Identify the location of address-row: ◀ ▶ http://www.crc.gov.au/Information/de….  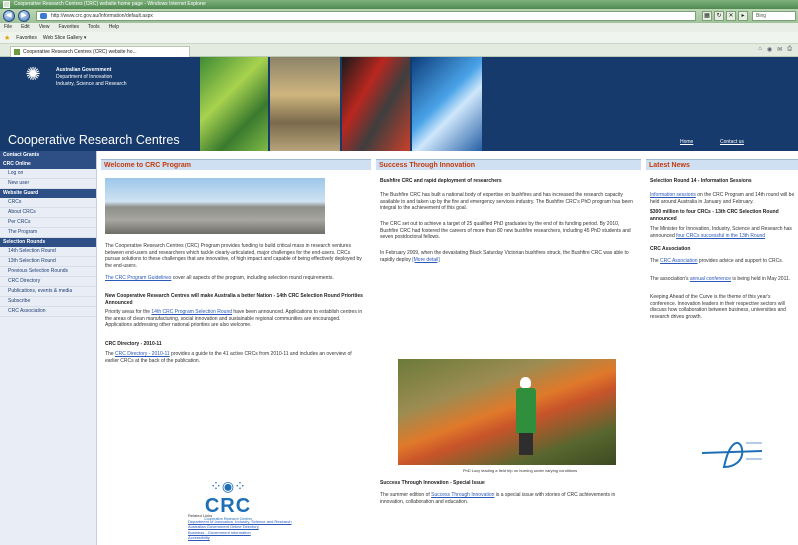
(399, 16).